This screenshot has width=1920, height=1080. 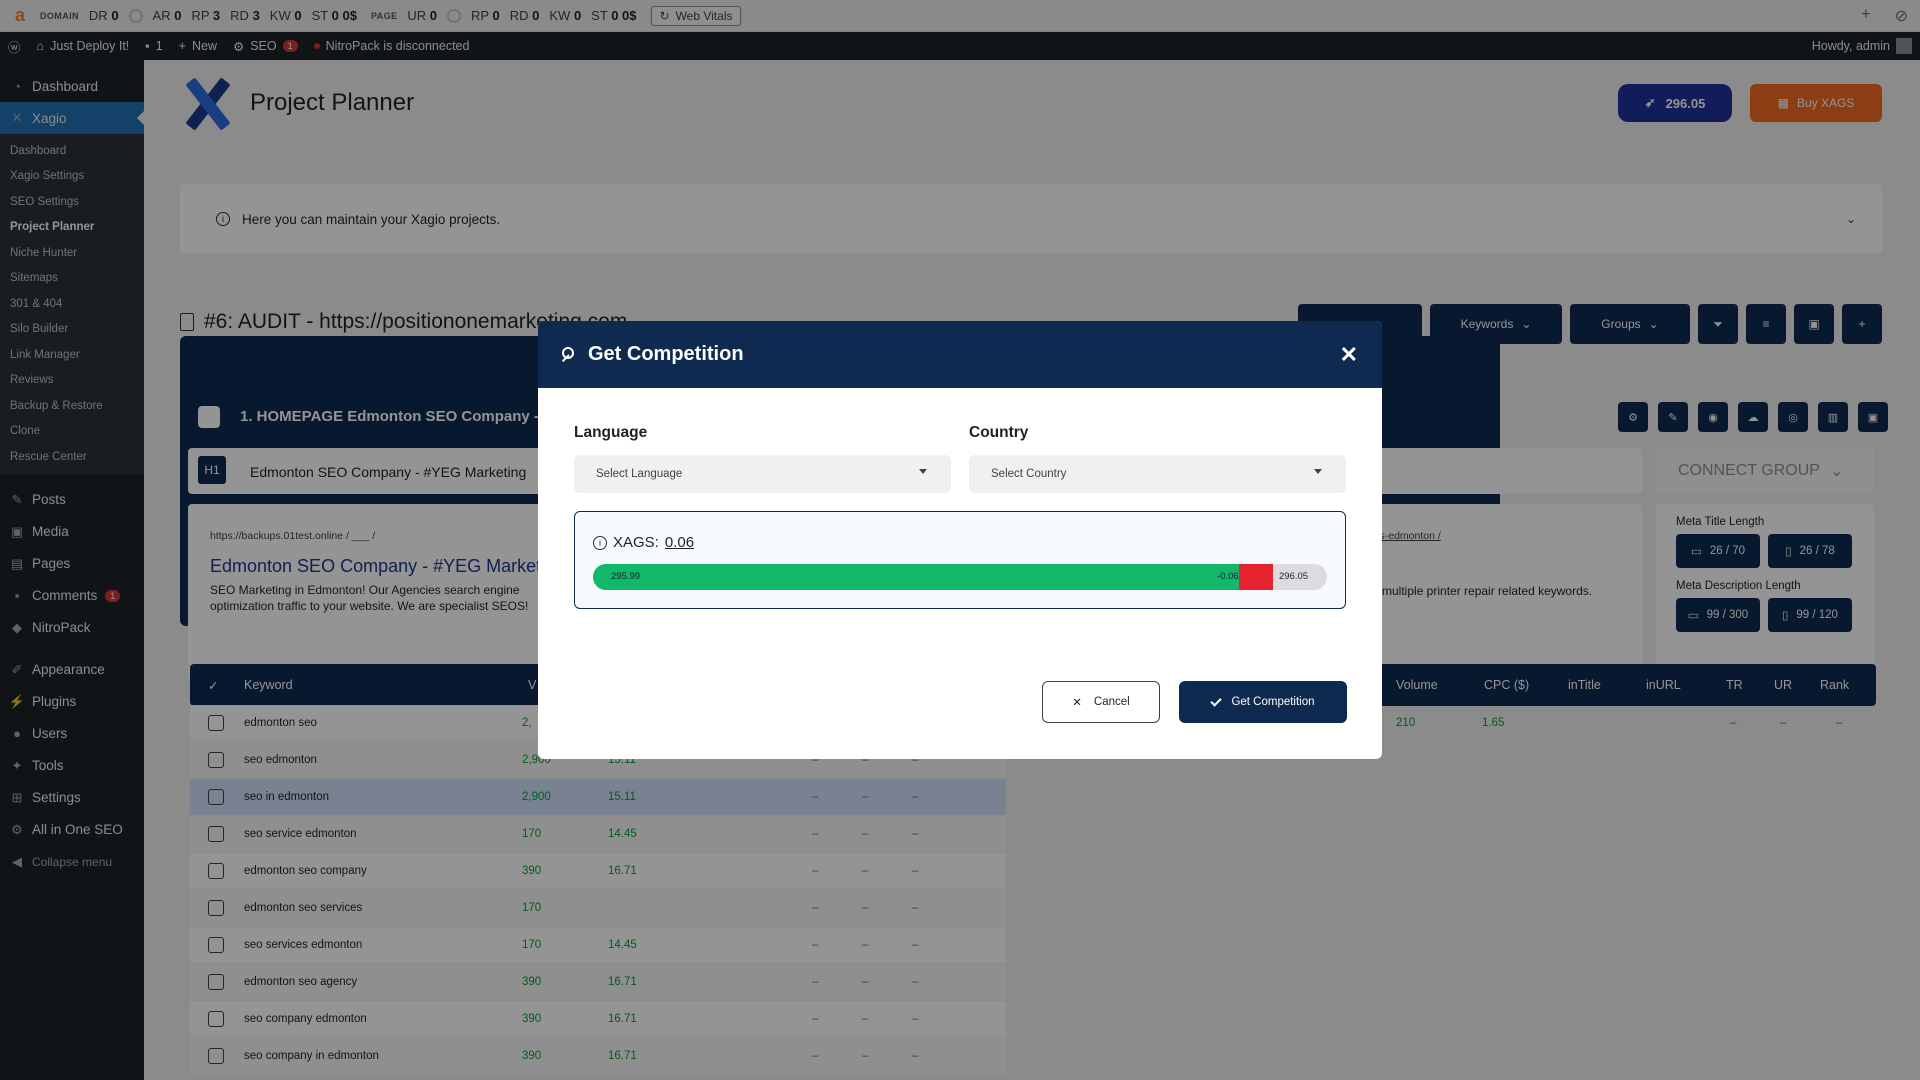 What do you see at coordinates (1228, 576) in the screenshot?
I see `cost-label: -0.06` at bounding box center [1228, 576].